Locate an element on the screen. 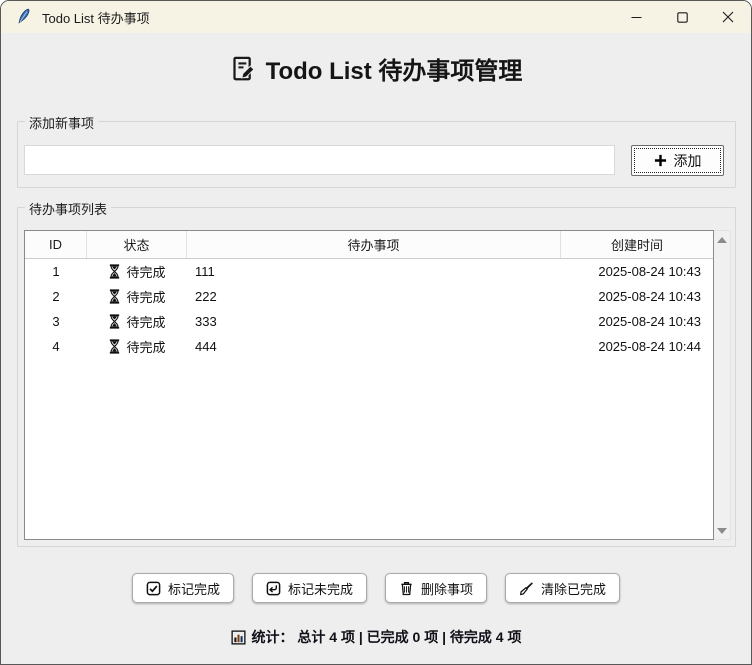 This screenshot has height=665, width=752. list-frame-label: 待办事项列表 is located at coordinates (68, 208).